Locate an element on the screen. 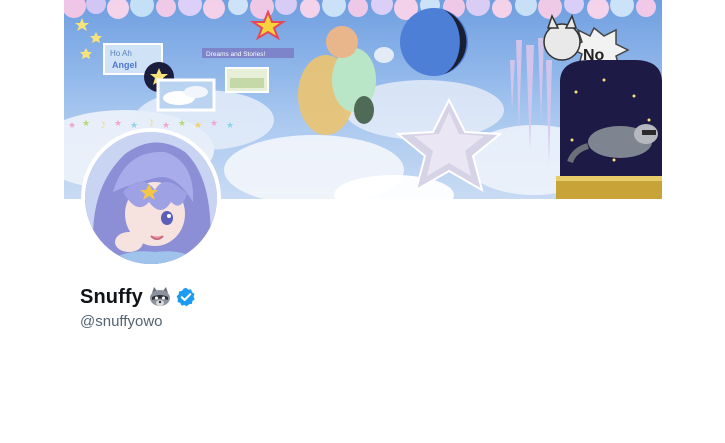 The image size is (725, 443). profile-avatar is located at coordinates (151, 198).